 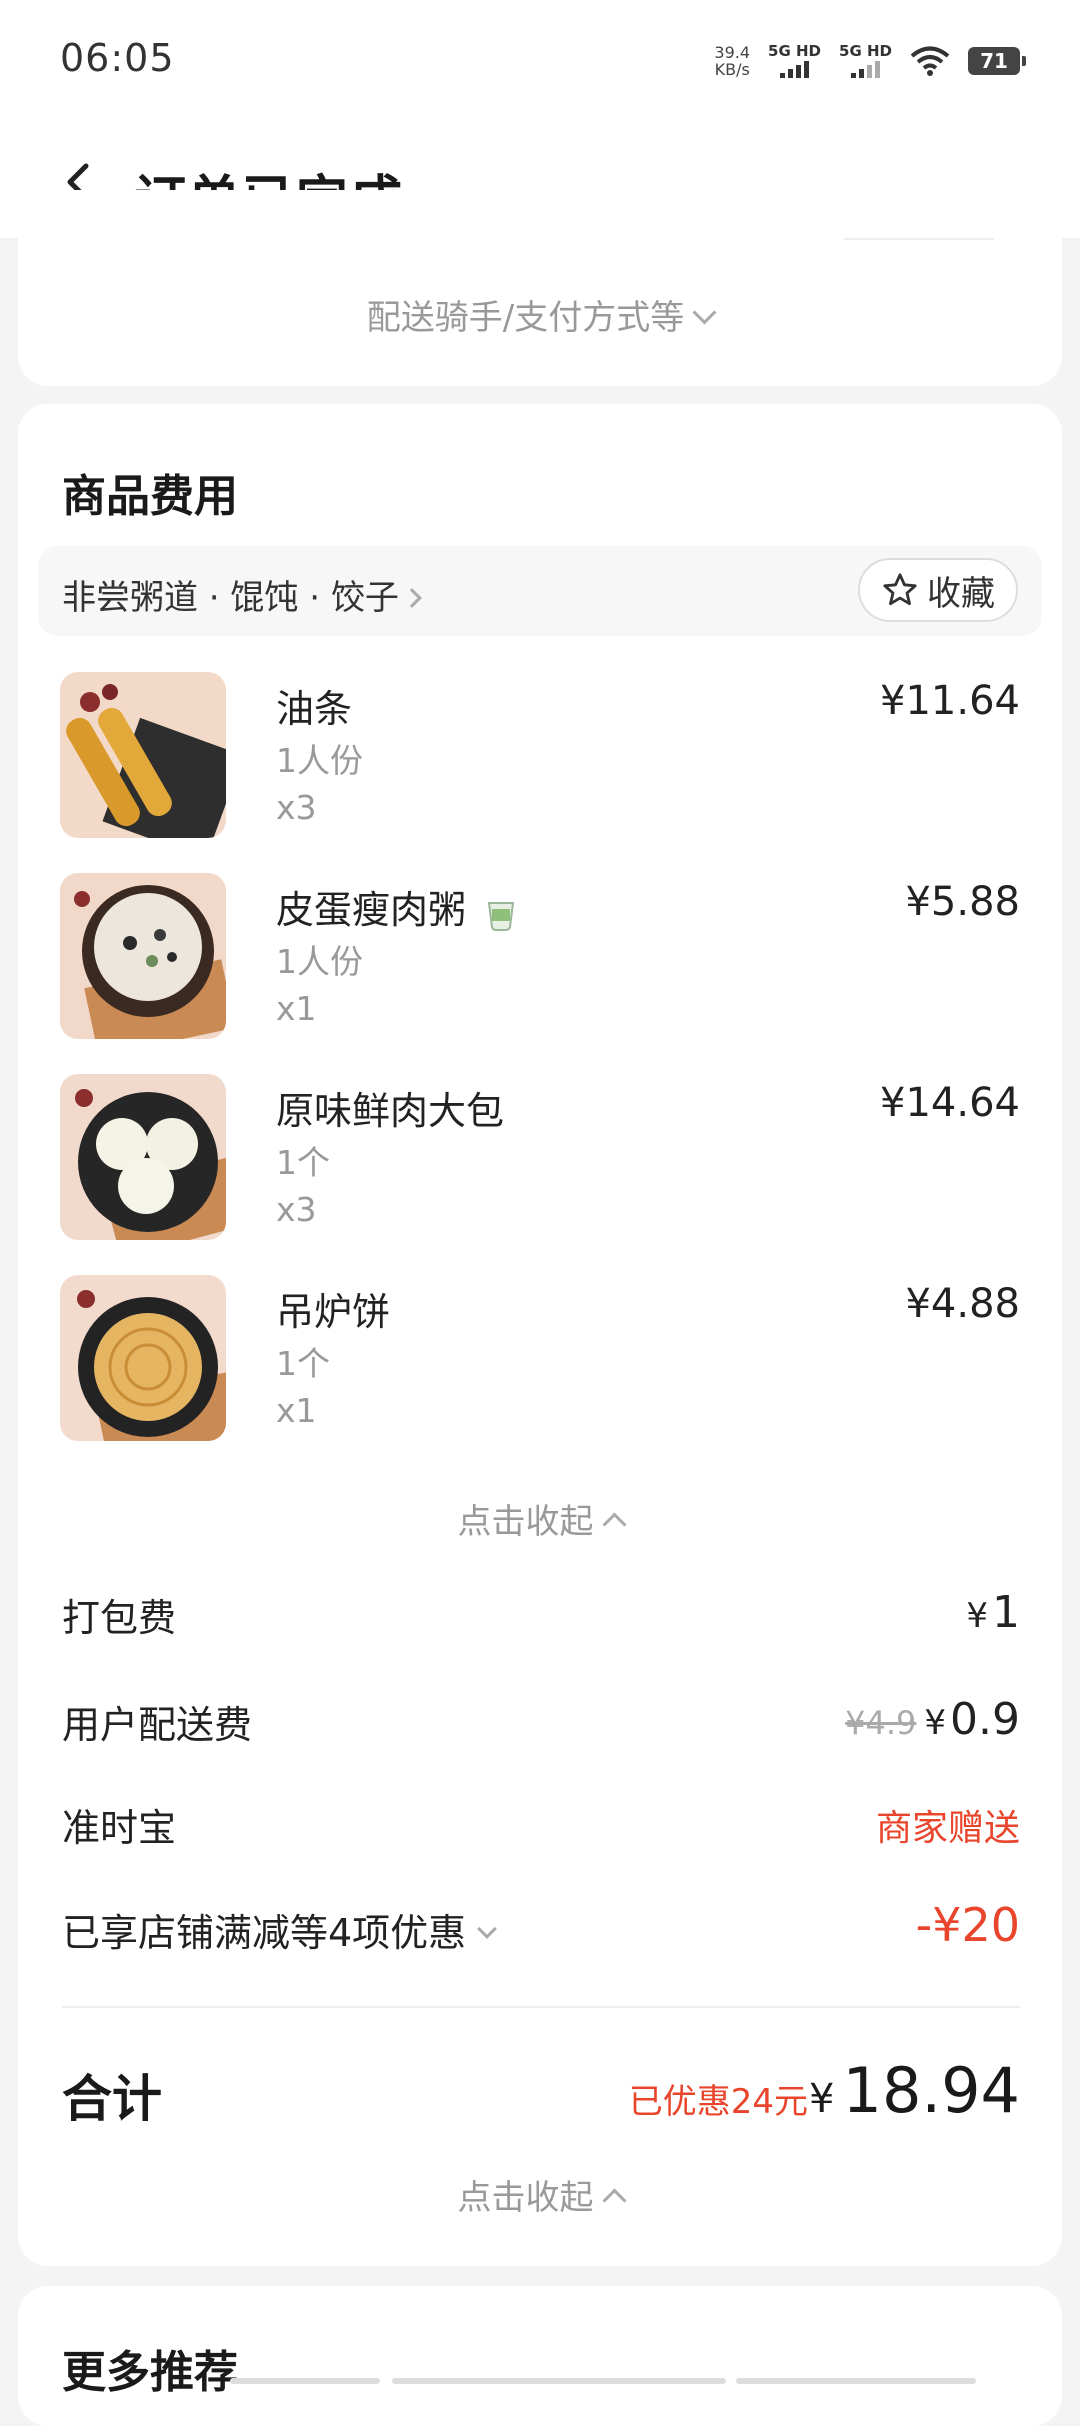 I want to click on network-speed-value: 39.4, so click(x=732, y=52).